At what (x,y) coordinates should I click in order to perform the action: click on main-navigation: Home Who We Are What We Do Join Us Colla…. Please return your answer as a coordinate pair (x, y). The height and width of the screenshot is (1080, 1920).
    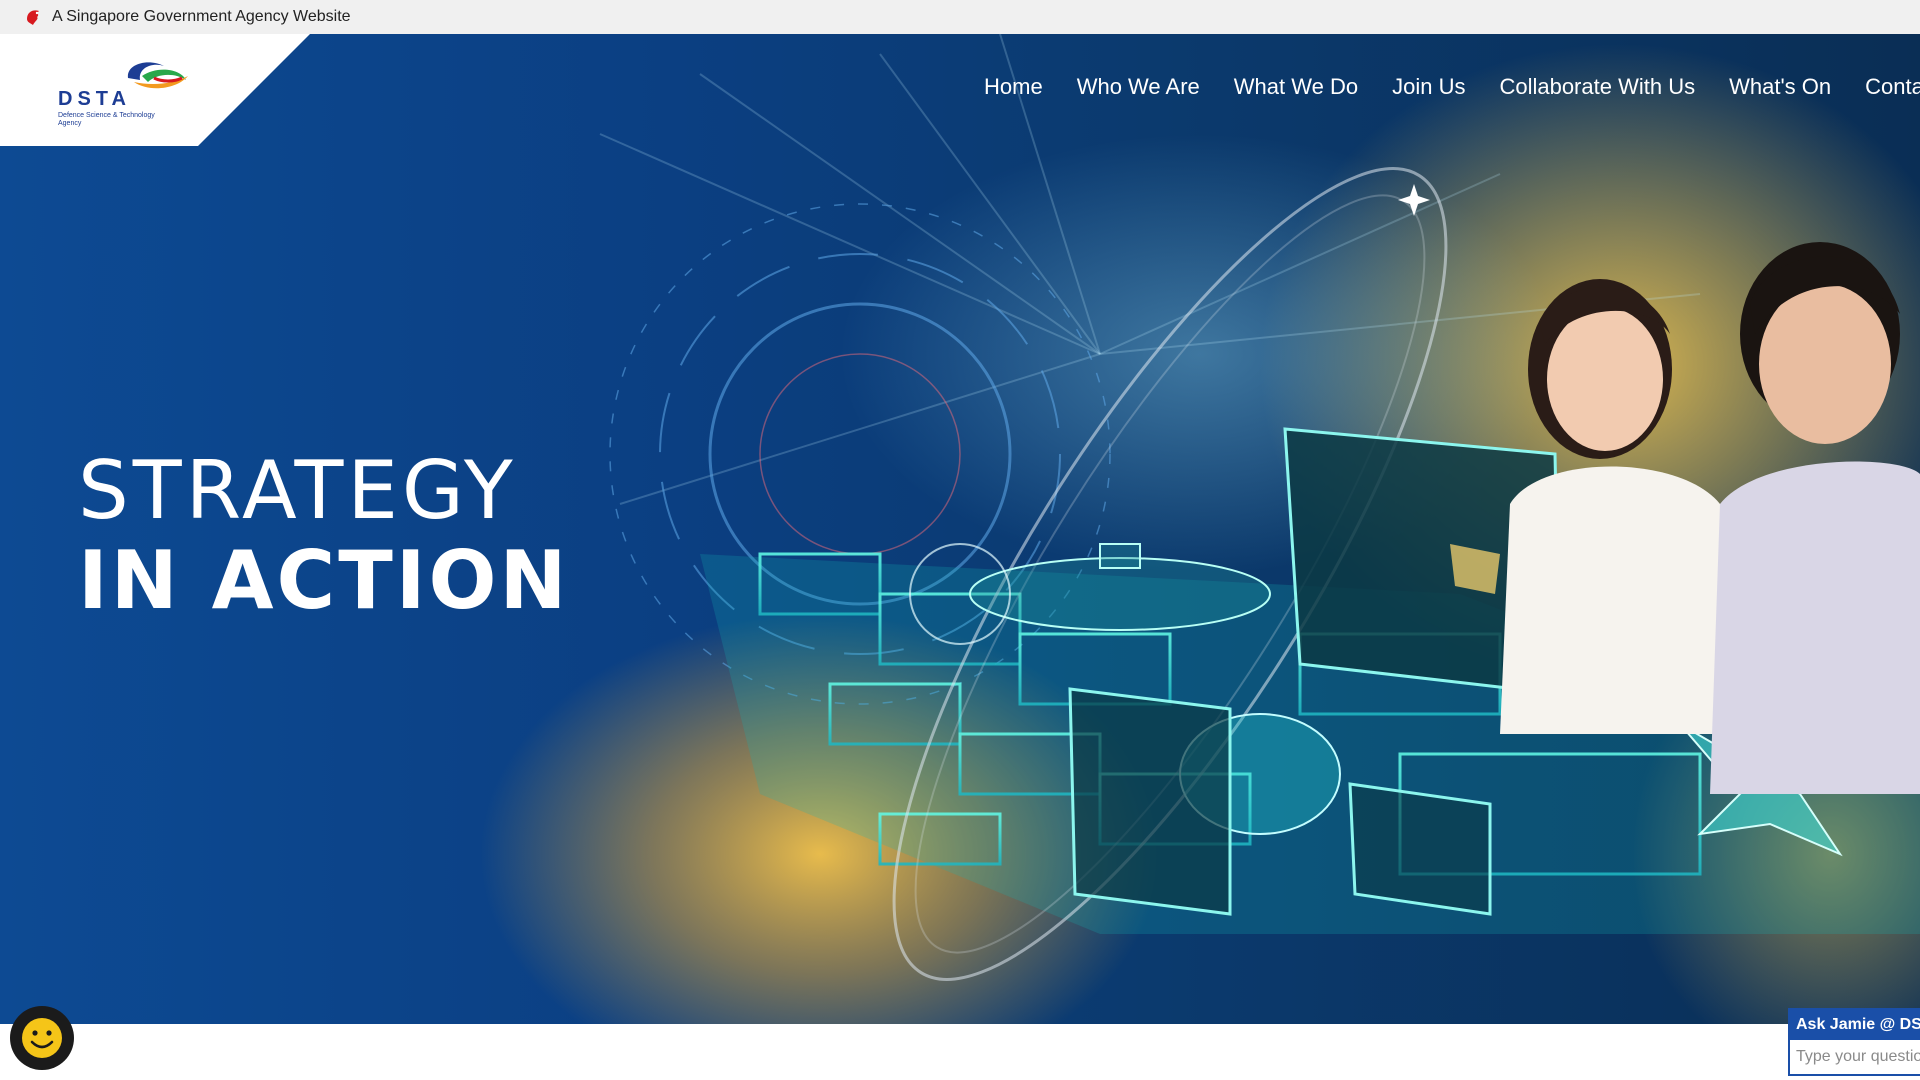
    Looking at the image, I should click on (1452, 87).